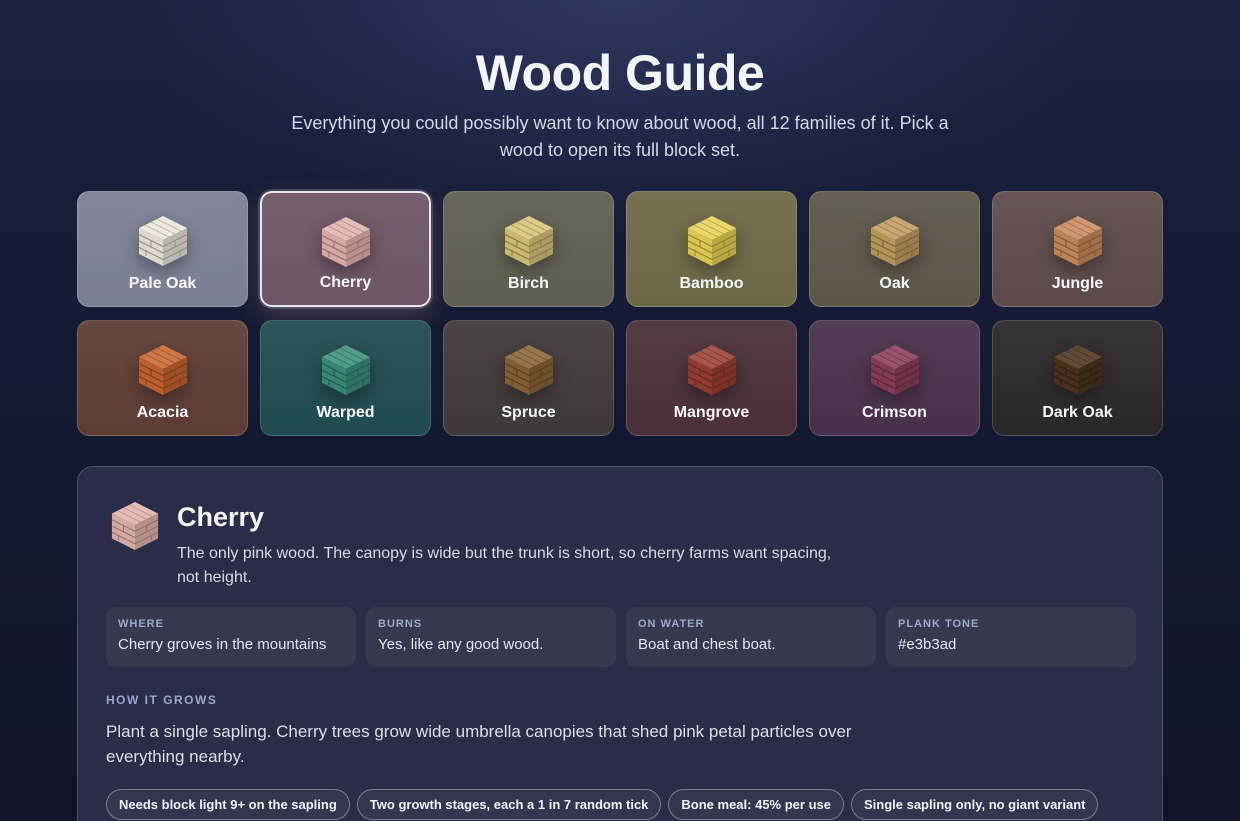 The height and width of the screenshot is (821, 1240). What do you see at coordinates (162, 412) in the screenshot?
I see `wood-tile-label: Acacia` at bounding box center [162, 412].